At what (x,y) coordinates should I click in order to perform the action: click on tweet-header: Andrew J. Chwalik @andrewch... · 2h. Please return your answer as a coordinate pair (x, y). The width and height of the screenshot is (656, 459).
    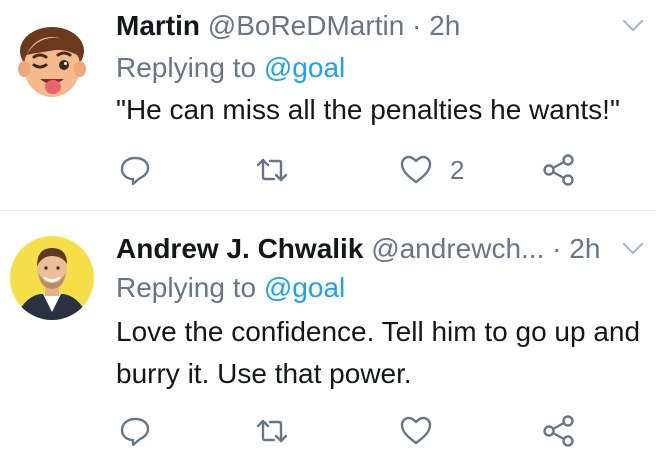
    Looking at the image, I should click on (386, 249).